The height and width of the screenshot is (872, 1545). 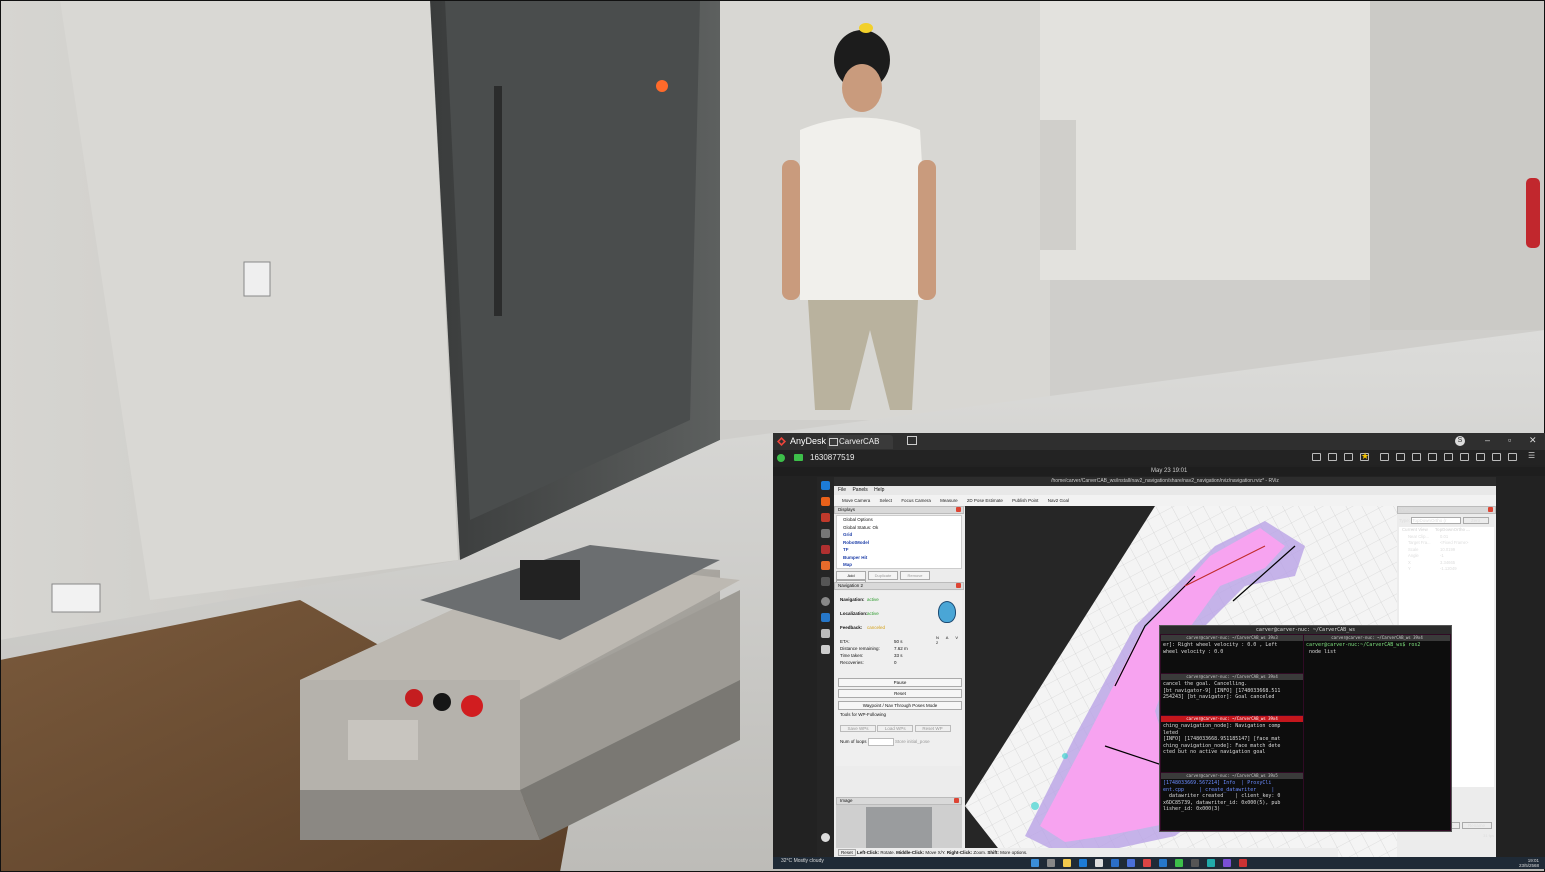 What do you see at coordinates (949, 500) in the screenshot?
I see `tool-measure: Measure` at bounding box center [949, 500].